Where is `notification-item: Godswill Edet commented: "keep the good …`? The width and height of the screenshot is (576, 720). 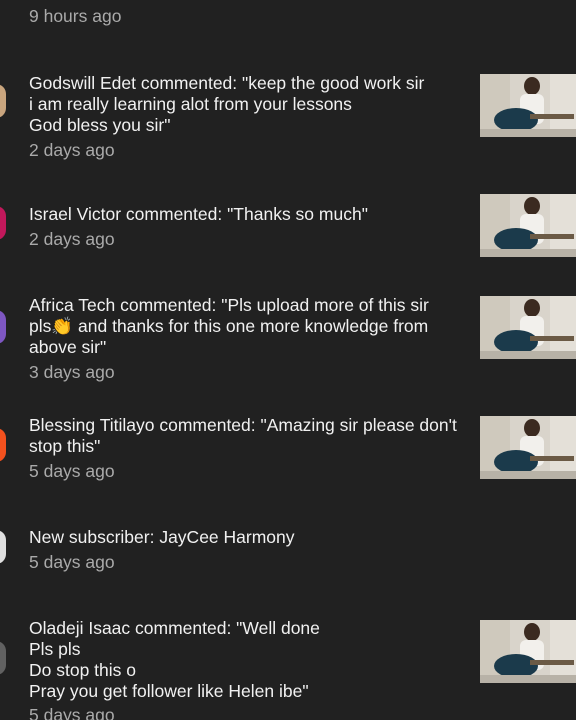
notification-item: Godswill Edet commented: "keep the good … is located at coordinates (288, 120).